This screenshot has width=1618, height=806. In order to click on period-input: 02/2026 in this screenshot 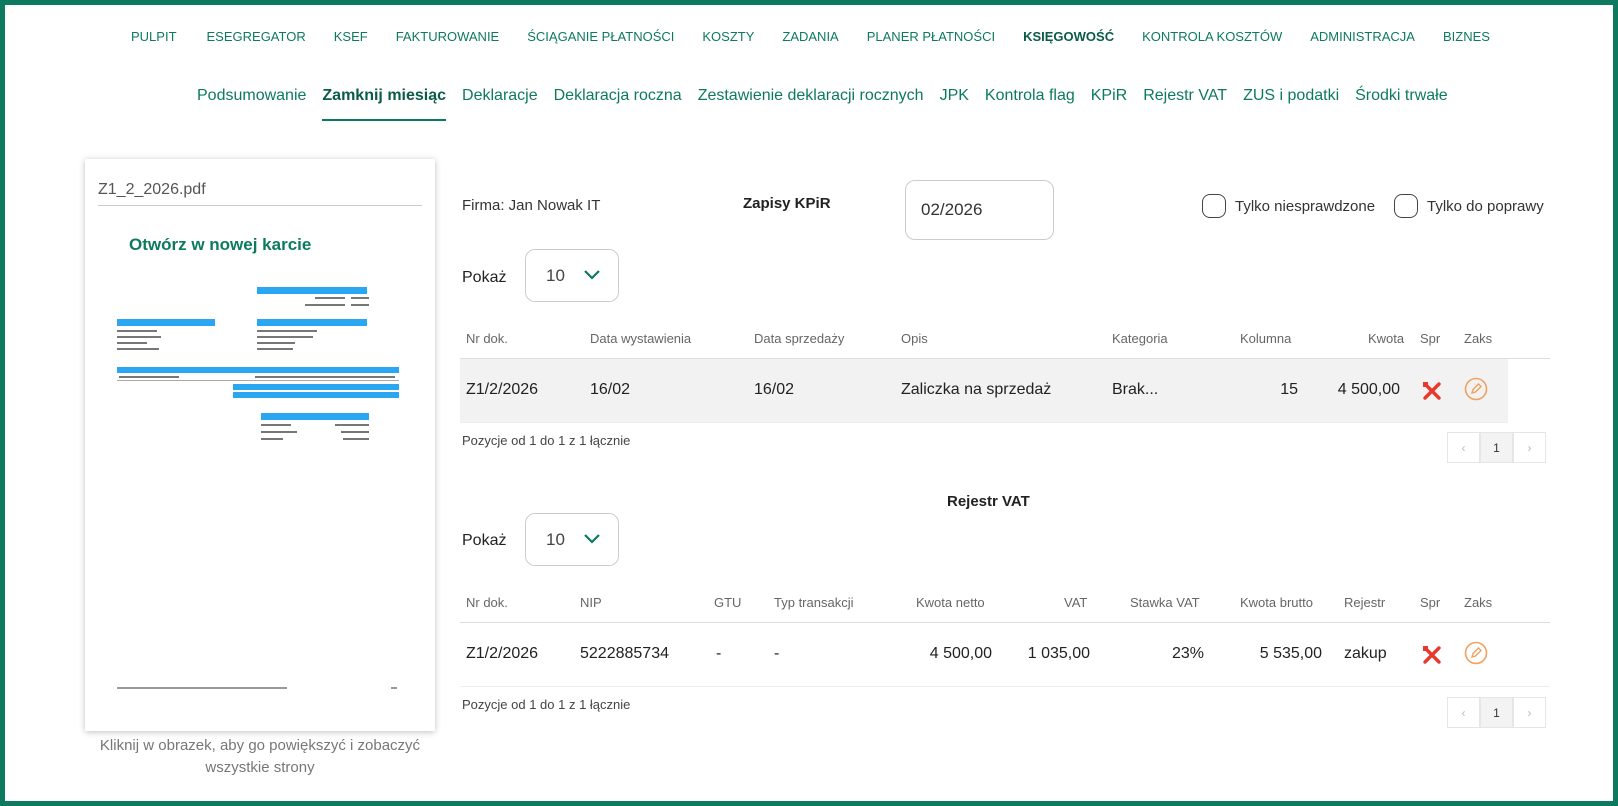, I will do `click(979, 210)`.